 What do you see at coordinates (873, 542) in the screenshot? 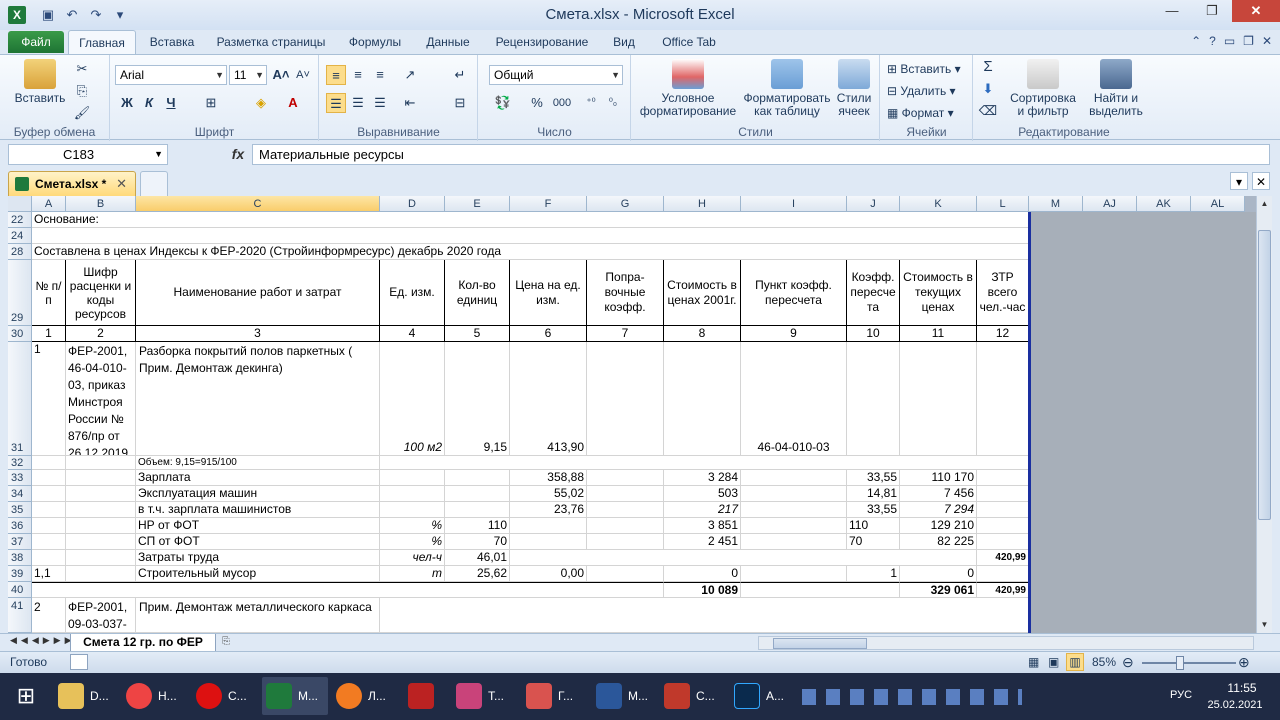
I see `cell-j37: 70` at bounding box center [873, 542].